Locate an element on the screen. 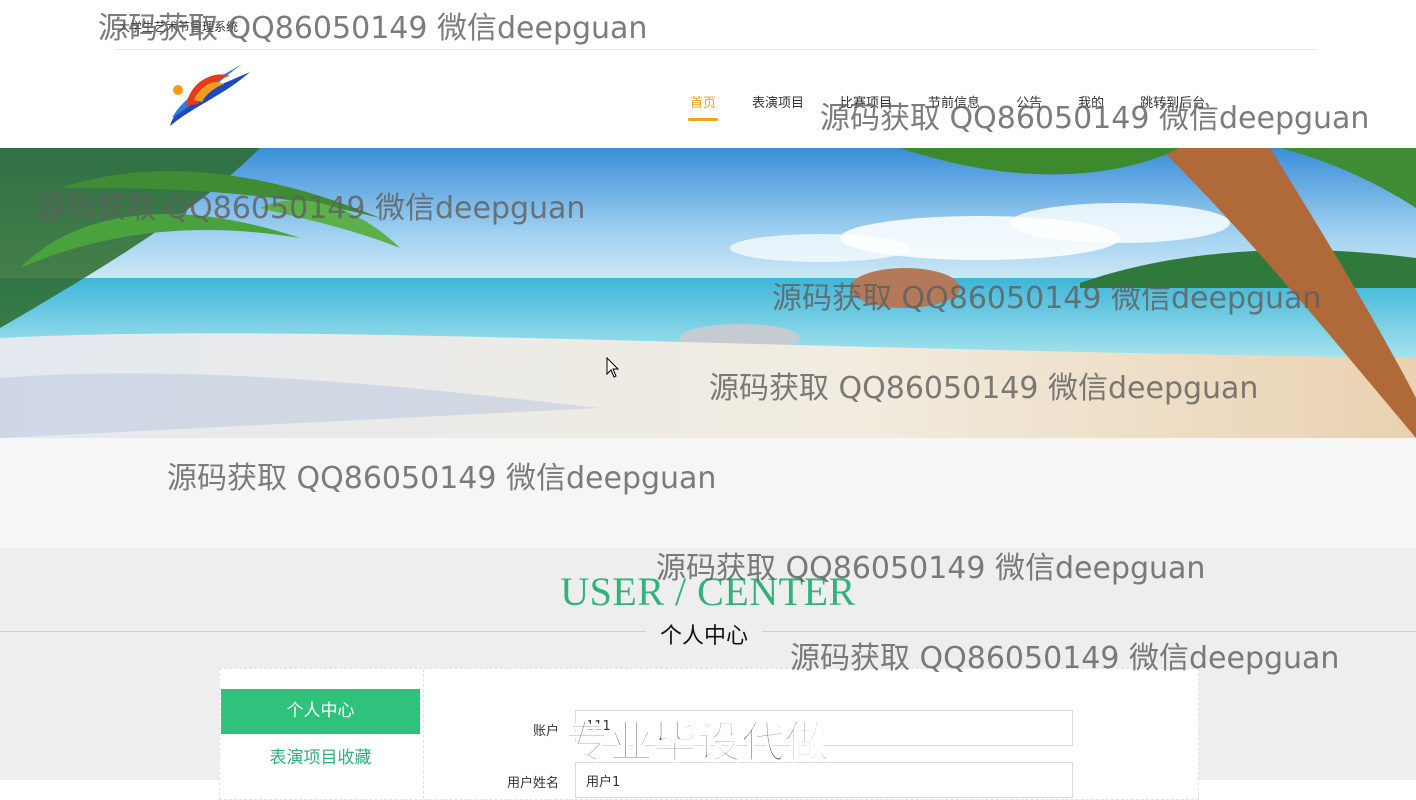 The height and width of the screenshot is (800, 1416). sidebar-item-performance-favorites: 表演项目收藏 is located at coordinates (320, 755).